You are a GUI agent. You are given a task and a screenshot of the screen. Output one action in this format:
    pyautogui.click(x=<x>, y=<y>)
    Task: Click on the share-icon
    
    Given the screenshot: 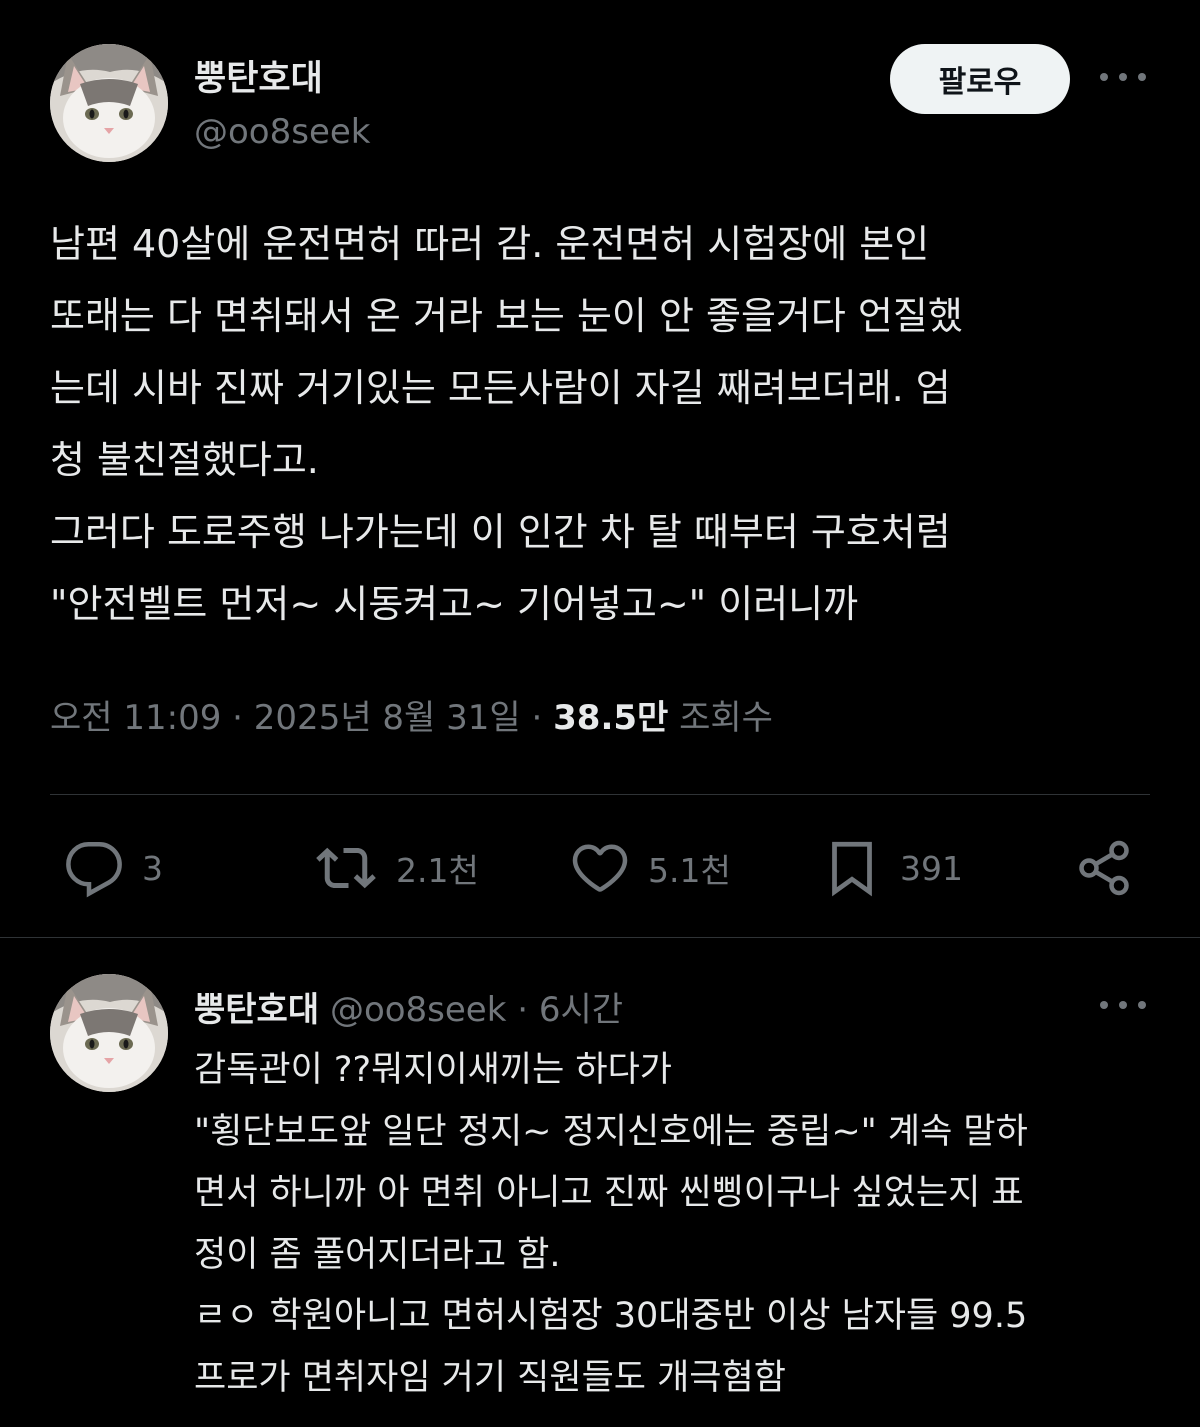 What is the action you would take?
    pyautogui.click(x=1104, y=868)
    